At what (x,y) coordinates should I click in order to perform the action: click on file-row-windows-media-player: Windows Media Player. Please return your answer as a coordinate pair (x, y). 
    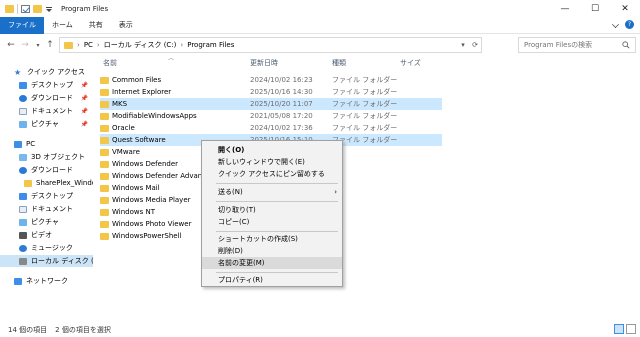
    Looking at the image, I should click on (155, 200).